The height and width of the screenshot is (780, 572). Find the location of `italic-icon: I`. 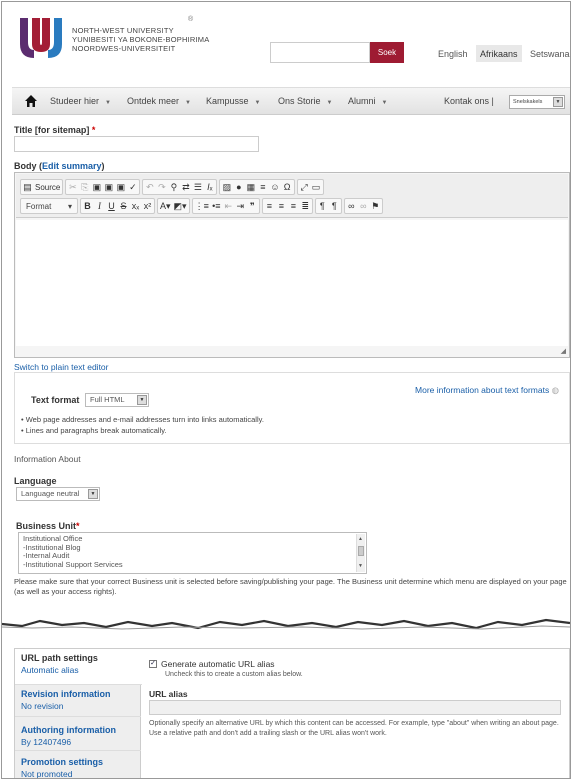

italic-icon: I is located at coordinates (99, 206).